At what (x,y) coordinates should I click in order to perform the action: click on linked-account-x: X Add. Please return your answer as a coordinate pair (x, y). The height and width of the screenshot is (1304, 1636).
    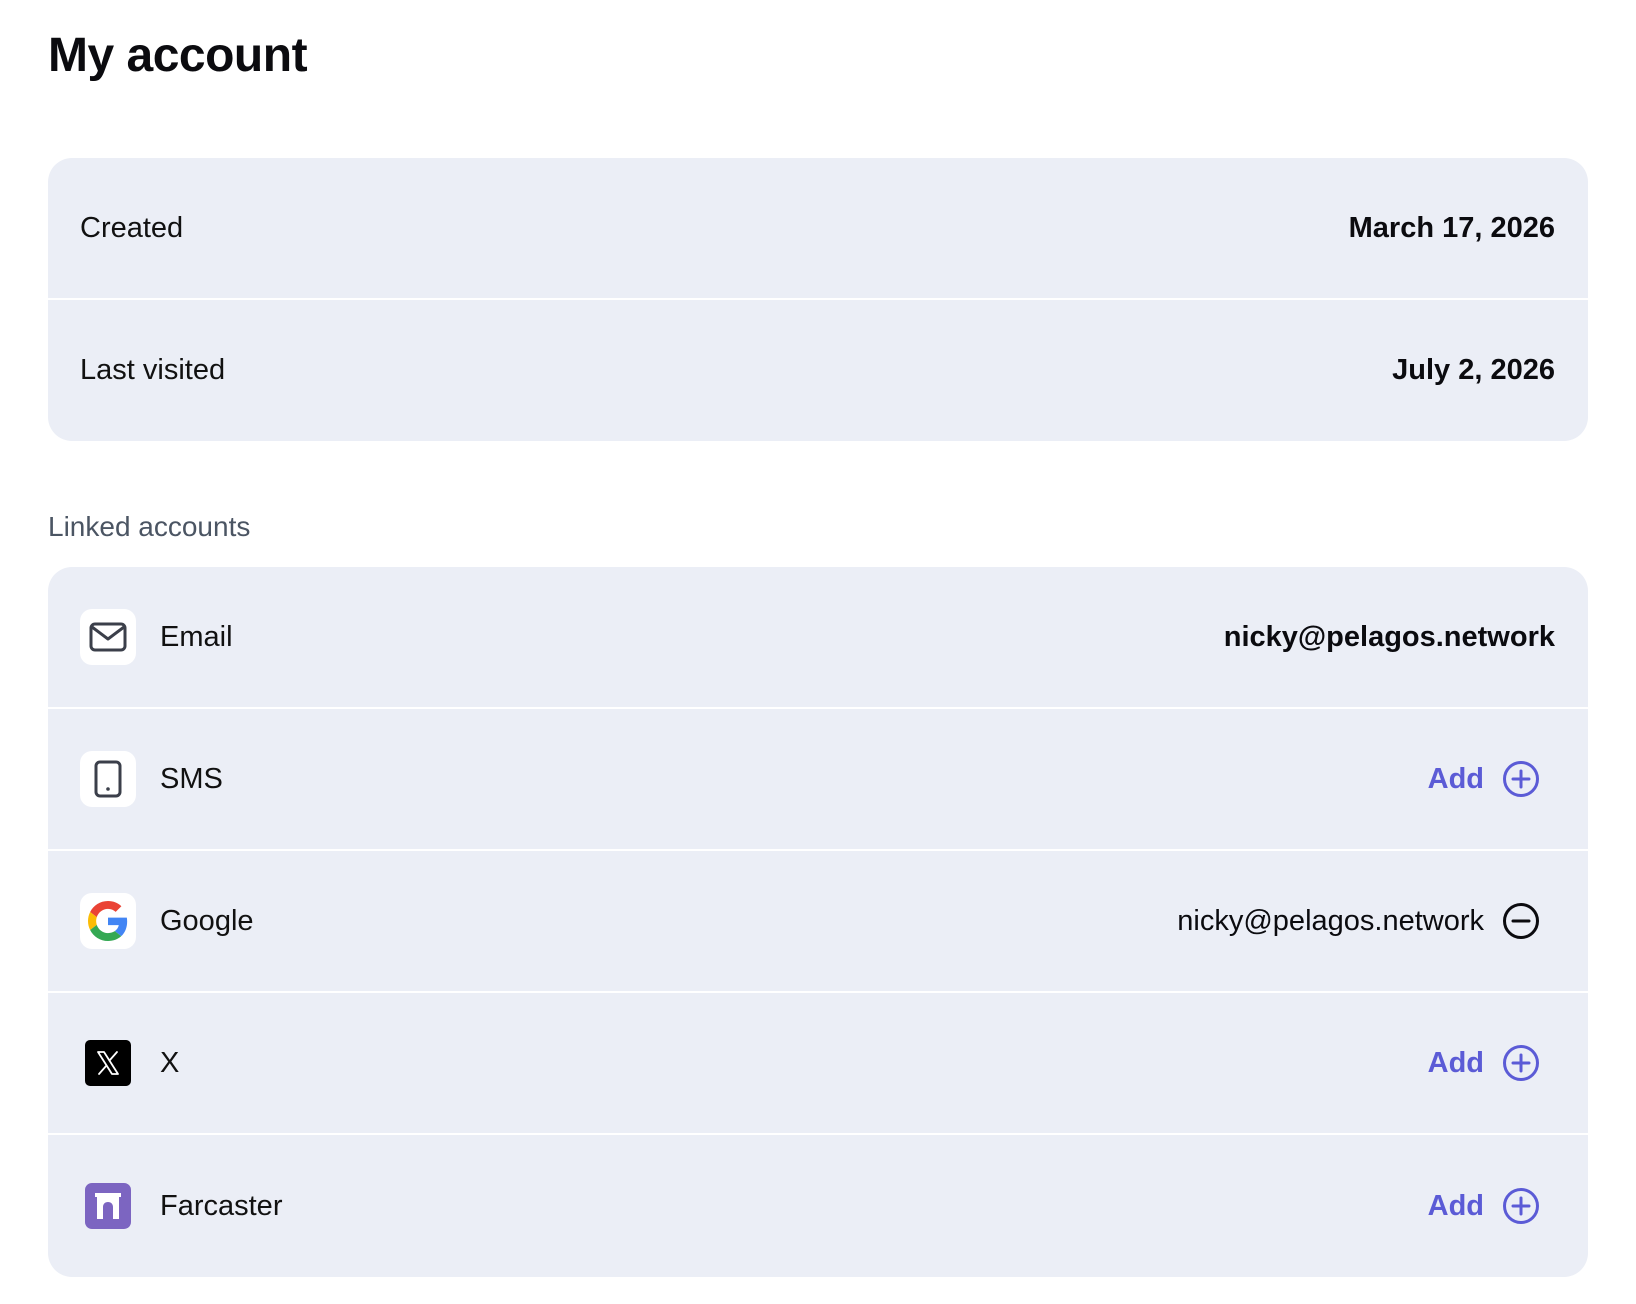
    Looking at the image, I should click on (818, 1064).